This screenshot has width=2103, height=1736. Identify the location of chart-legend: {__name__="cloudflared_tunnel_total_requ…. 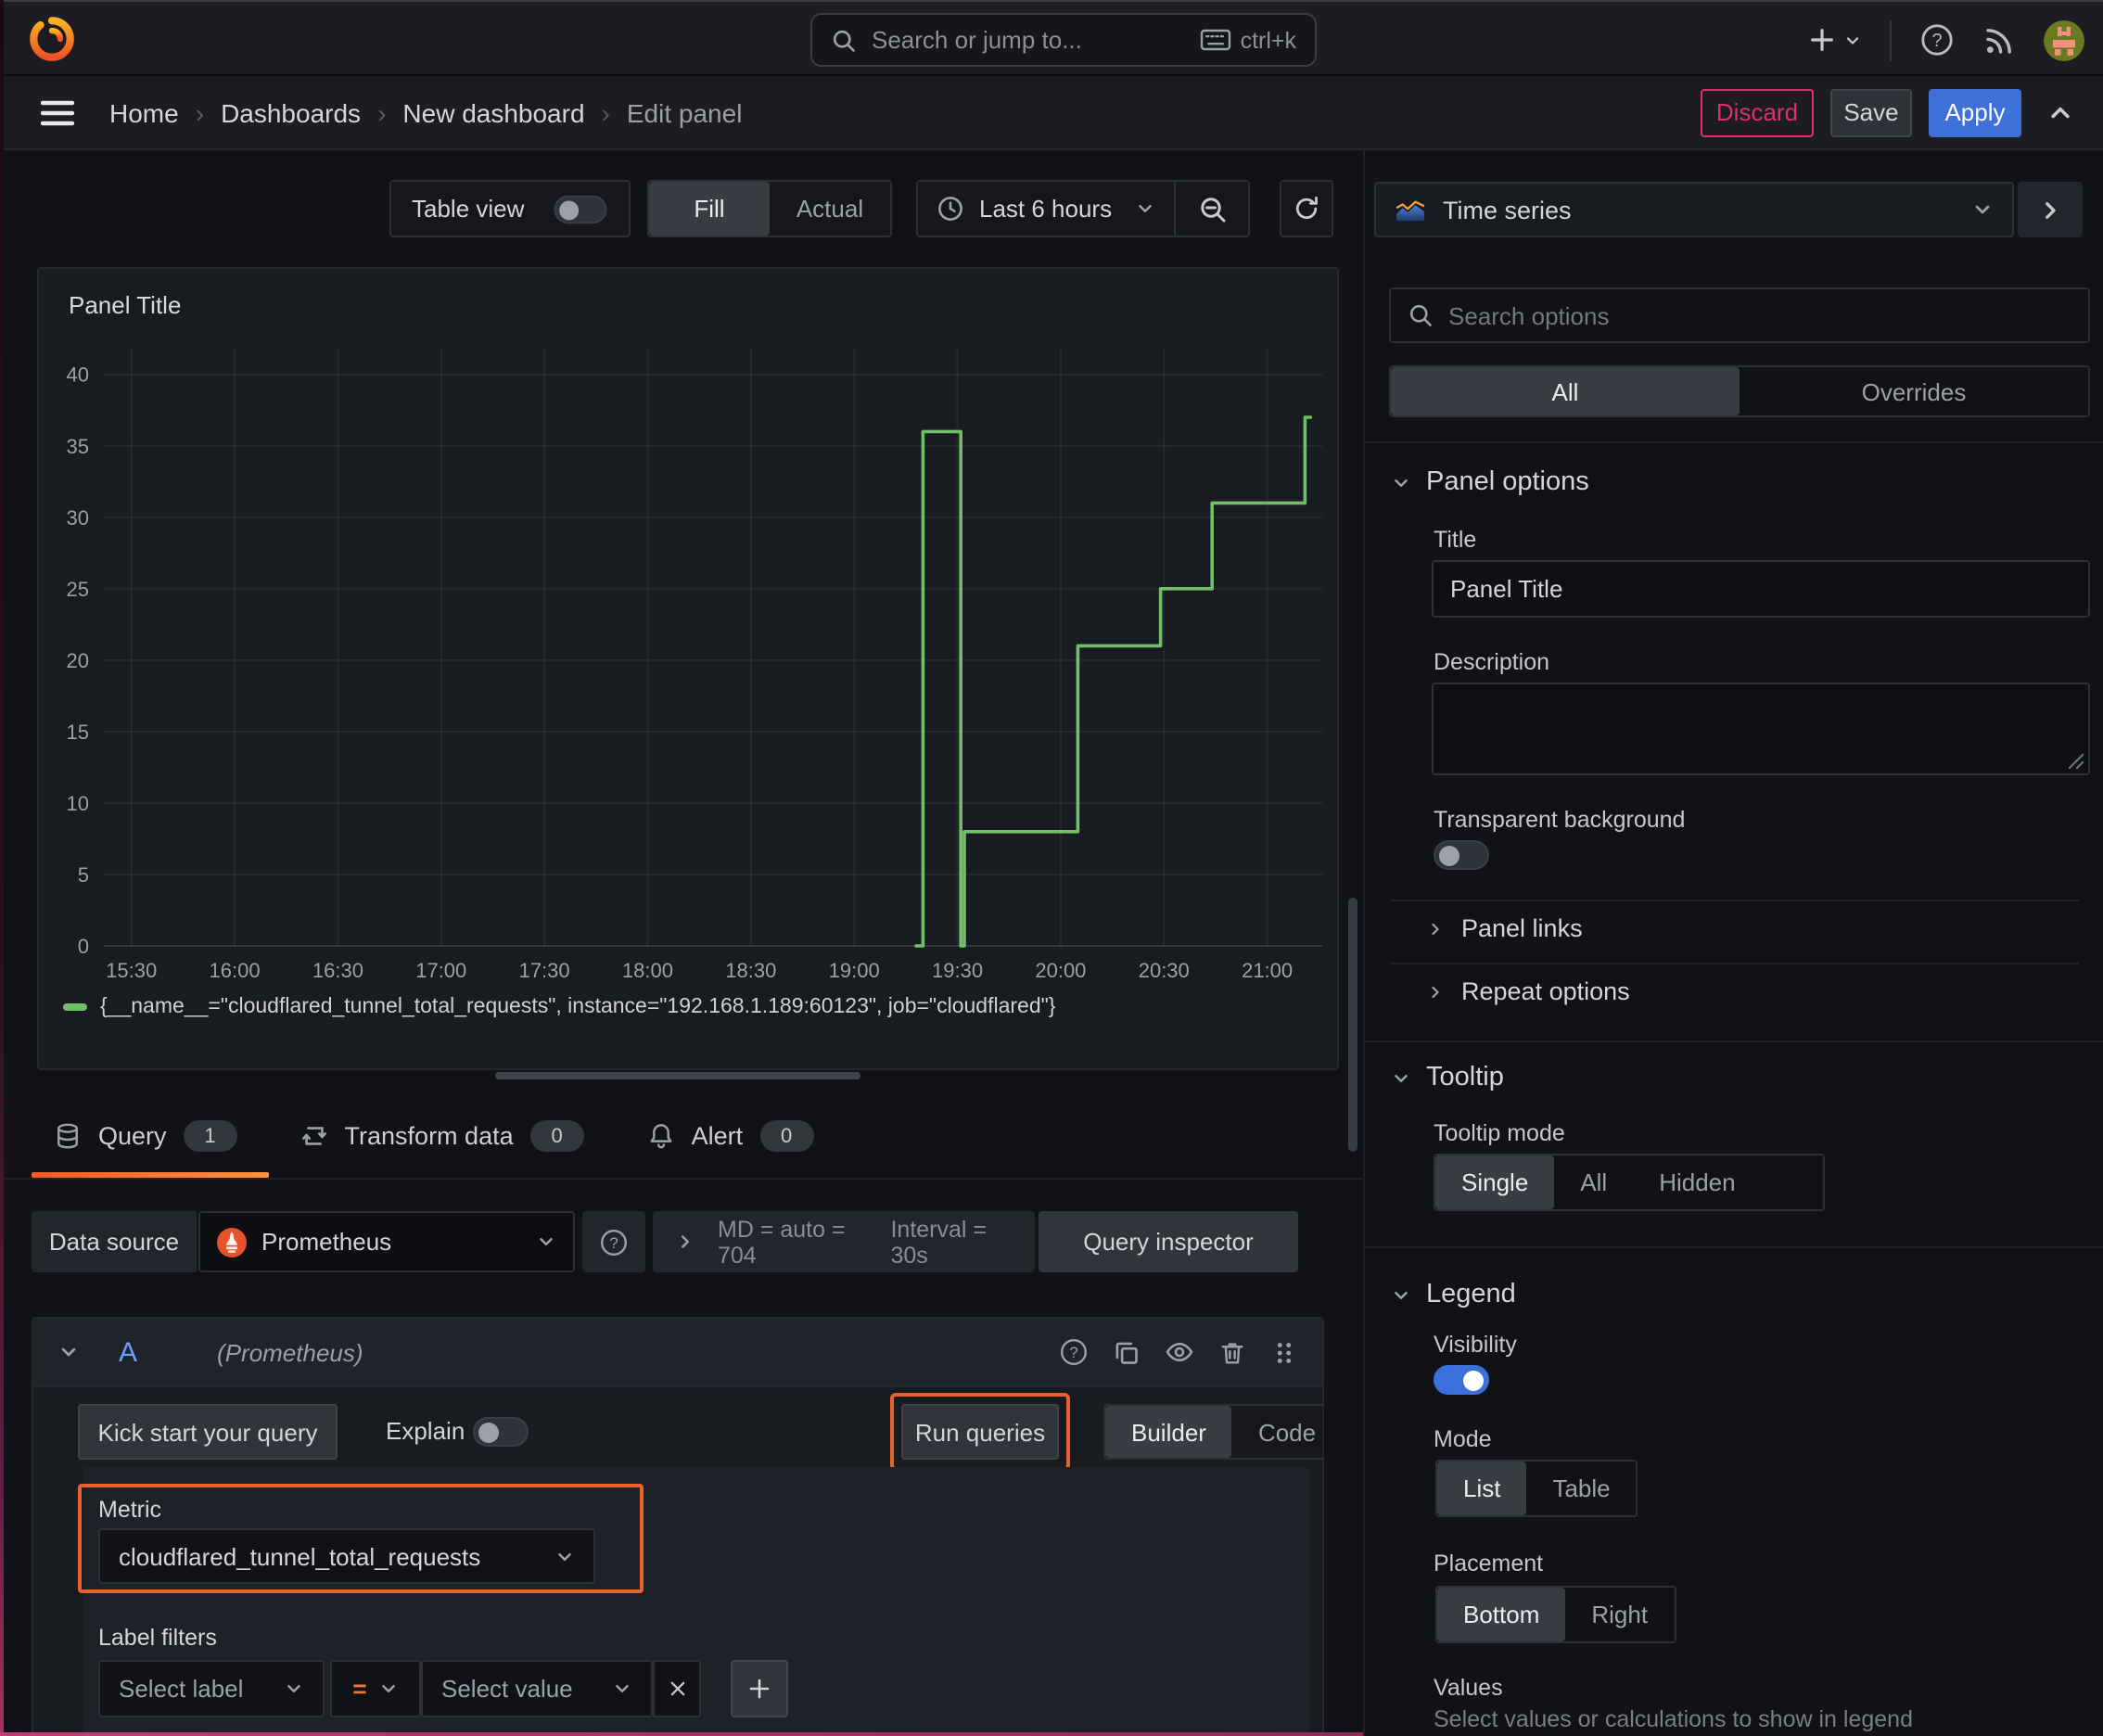
(559, 1007).